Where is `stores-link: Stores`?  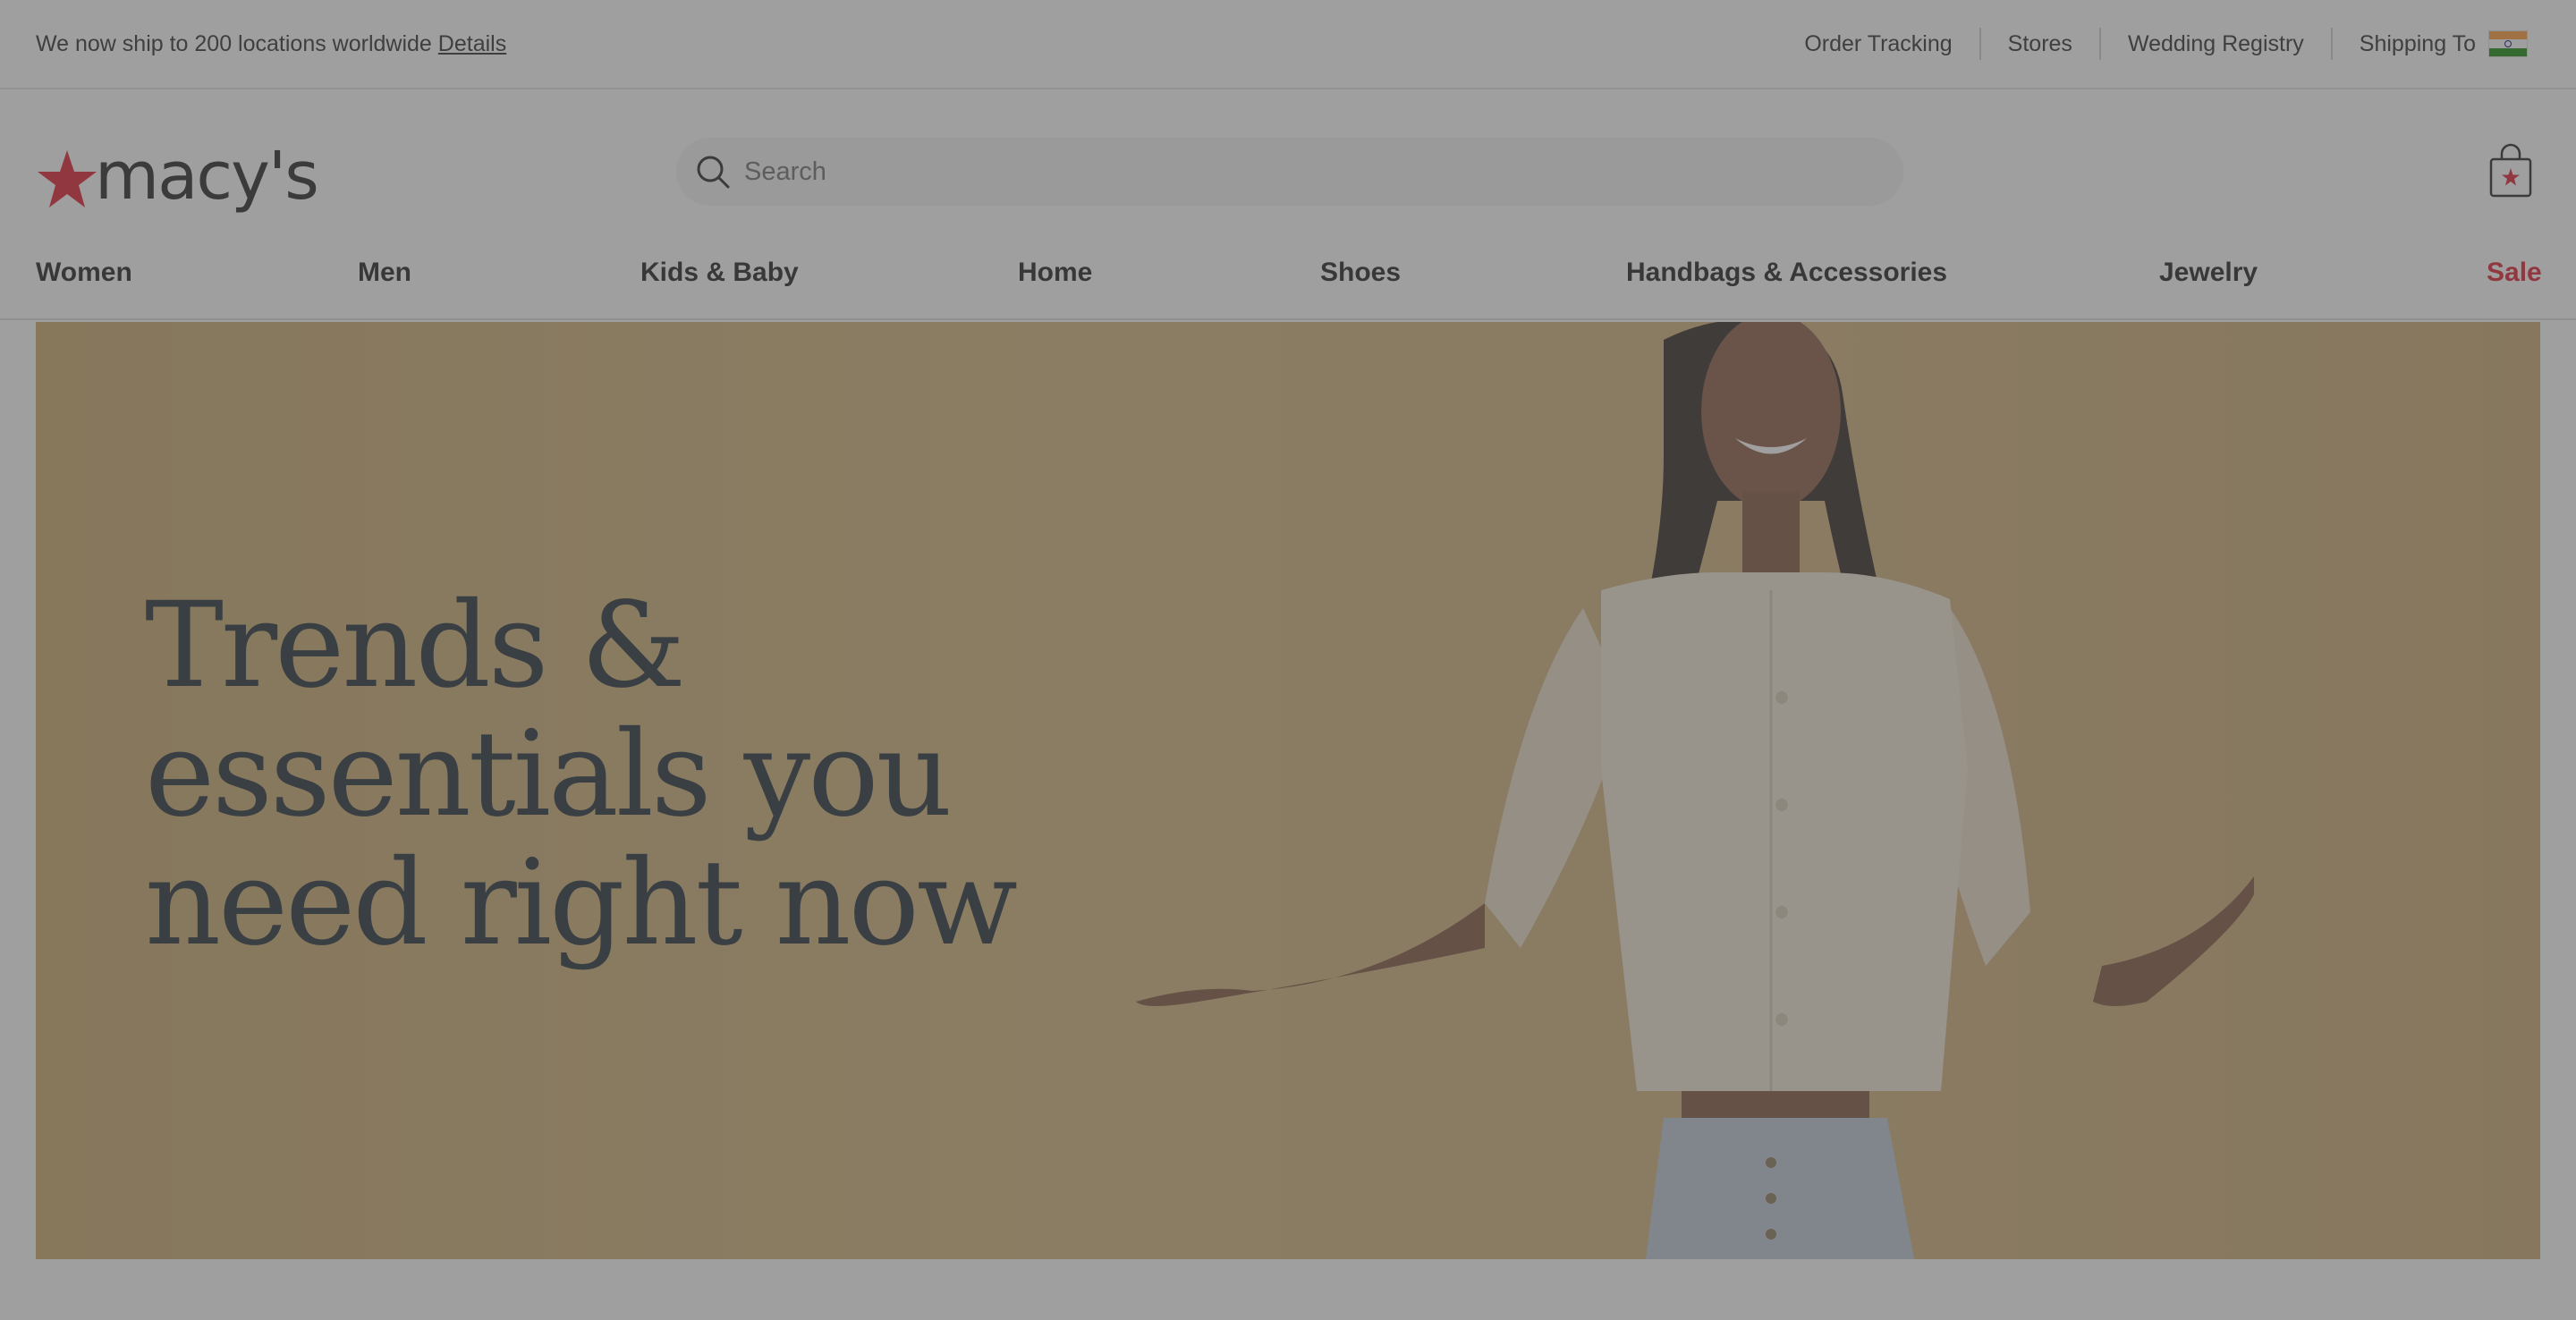 stores-link: Stores is located at coordinates (2041, 44).